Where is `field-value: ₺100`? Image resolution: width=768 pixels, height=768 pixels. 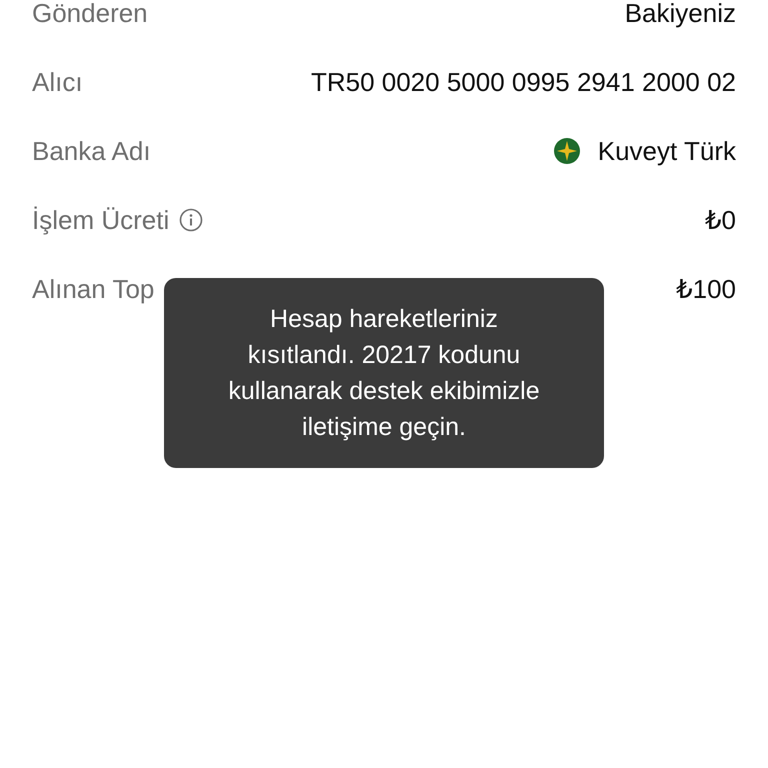 field-value: ₺100 is located at coordinates (706, 289).